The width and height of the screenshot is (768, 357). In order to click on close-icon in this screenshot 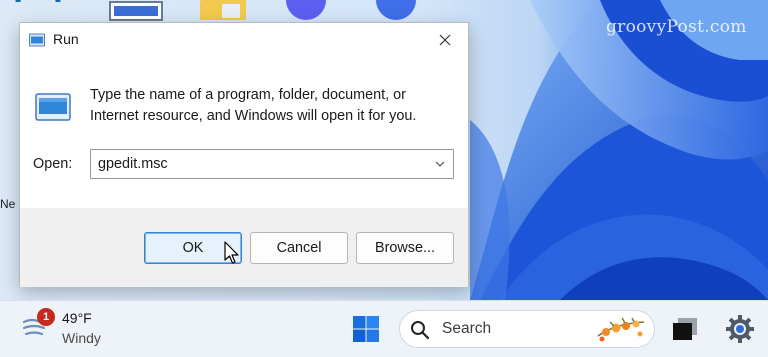, I will do `click(445, 39)`.